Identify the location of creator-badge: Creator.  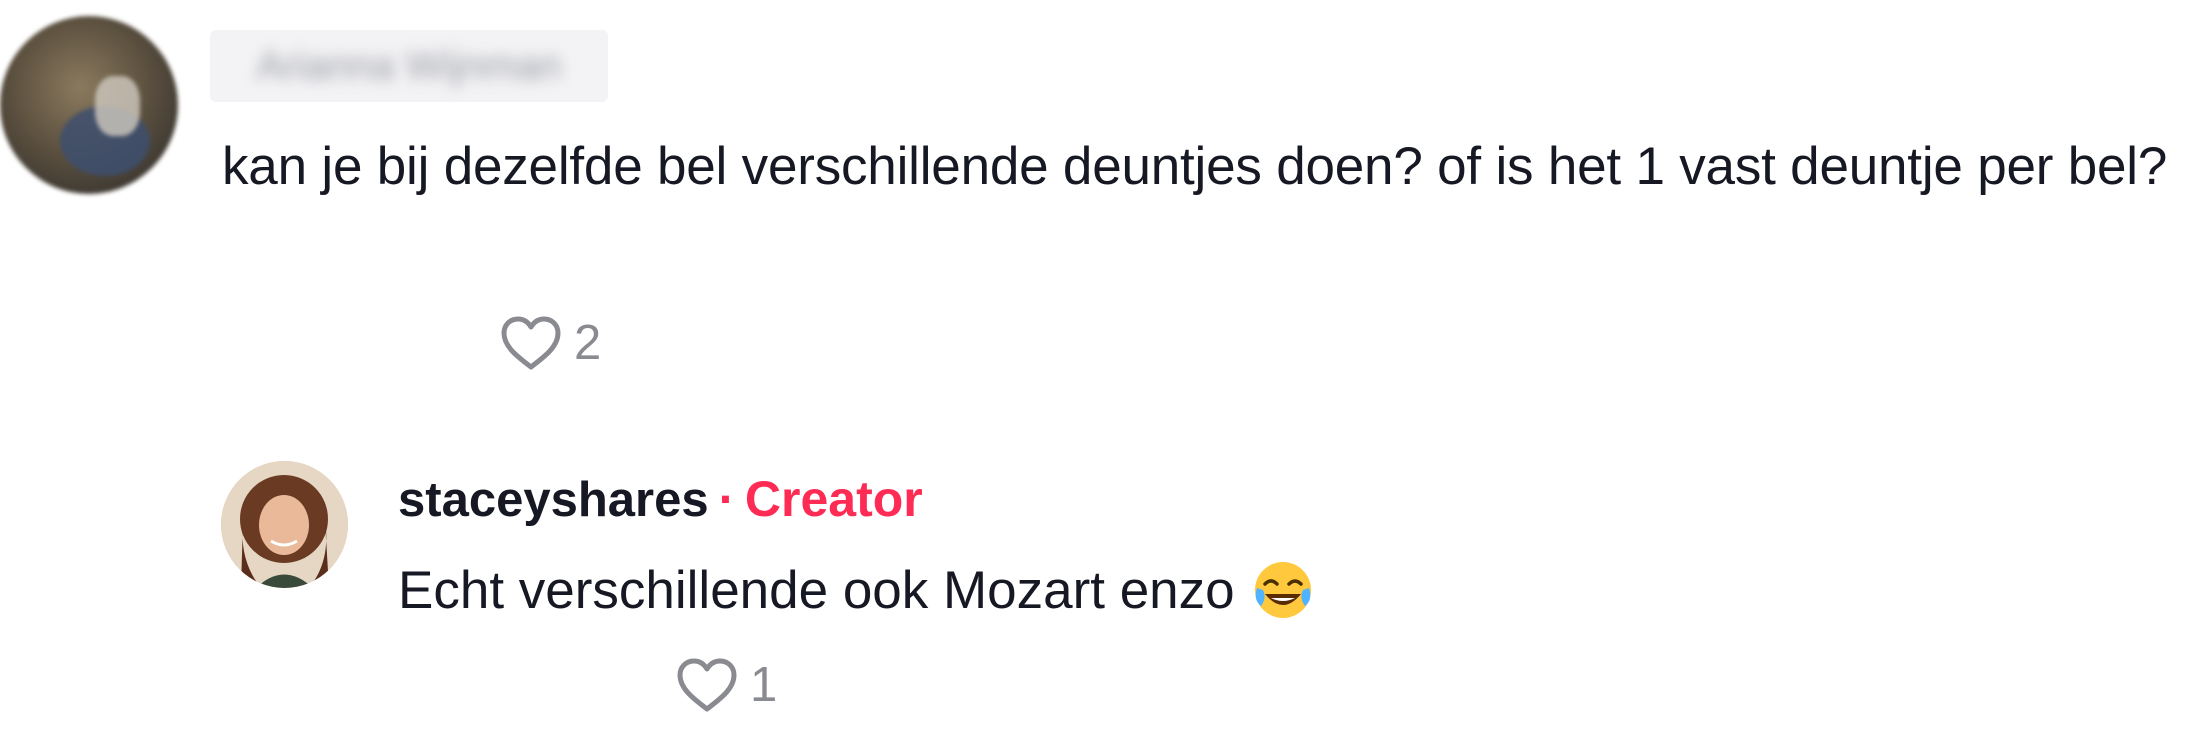
(833, 499).